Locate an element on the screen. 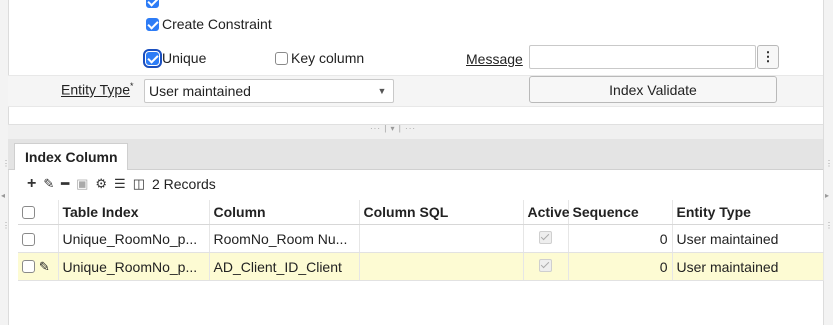 The image size is (833, 325). entity-type-select: User maintained ▼ is located at coordinates (269, 91).